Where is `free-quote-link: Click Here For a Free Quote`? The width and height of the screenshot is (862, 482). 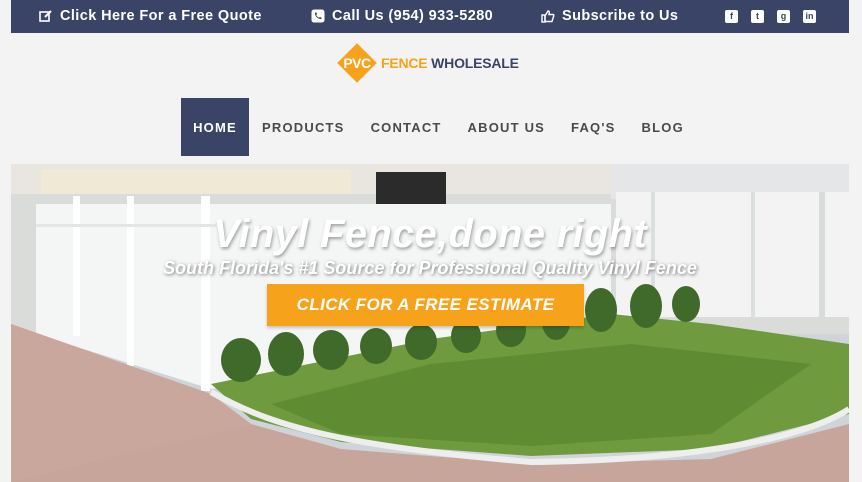 free-quote-link: Click Here For a Free Quote is located at coordinates (150, 16).